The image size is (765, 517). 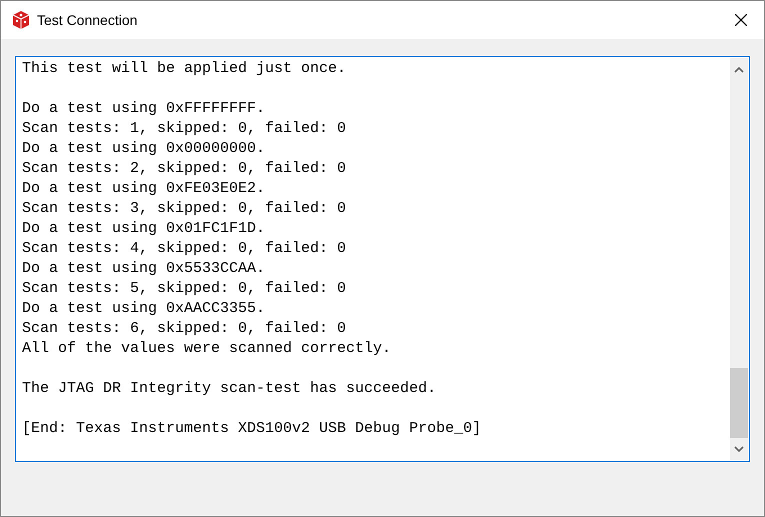 I want to click on window-title: Test Connection, so click(x=87, y=20).